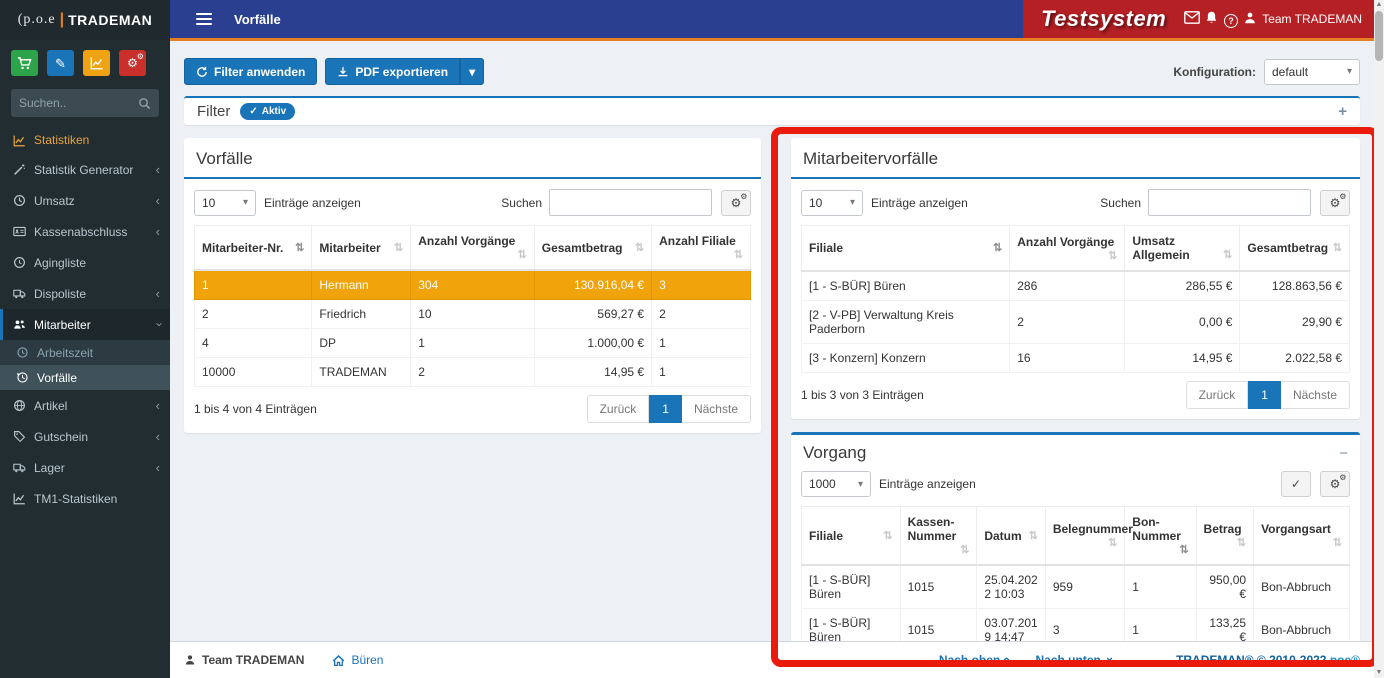 This screenshot has width=1384, height=678. What do you see at coordinates (1301, 536) in the screenshot?
I see `col-vorgangsart: Vorgangsart ⇅` at bounding box center [1301, 536].